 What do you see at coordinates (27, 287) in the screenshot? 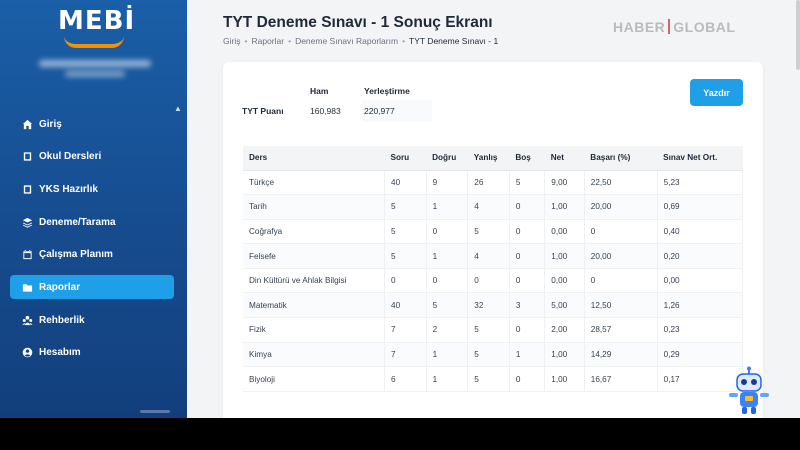
I see `folder-icon` at bounding box center [27, 287].